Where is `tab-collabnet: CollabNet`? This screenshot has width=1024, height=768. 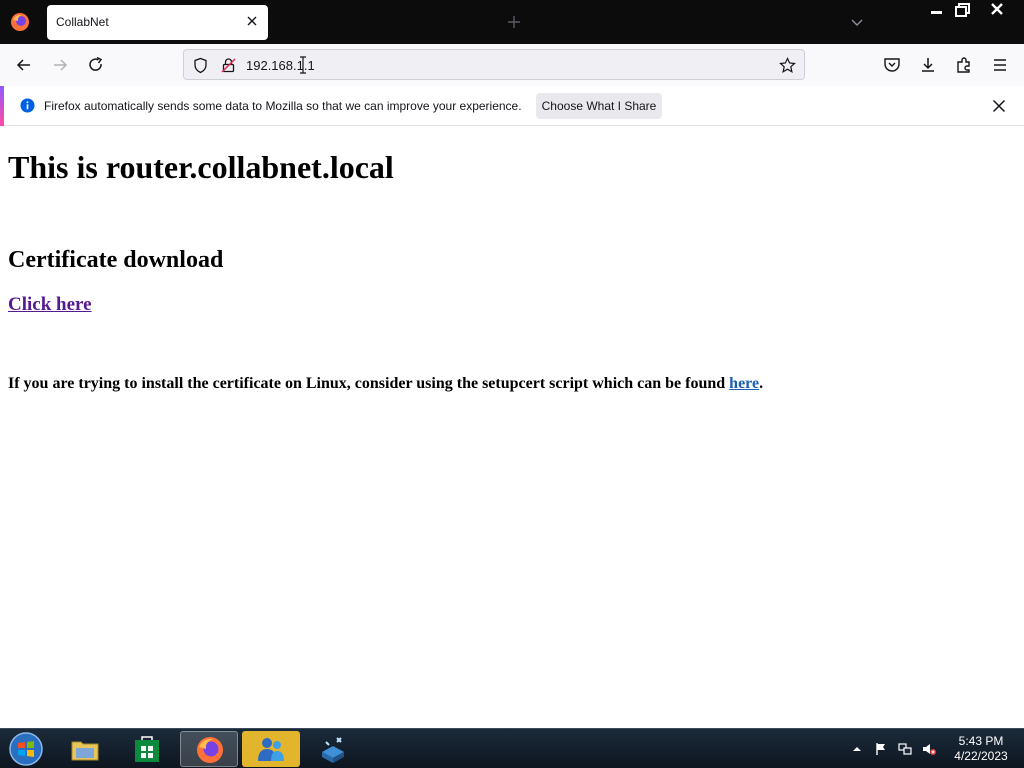
tab-collabnet: CollabNet is located at coordinates (157, 22).